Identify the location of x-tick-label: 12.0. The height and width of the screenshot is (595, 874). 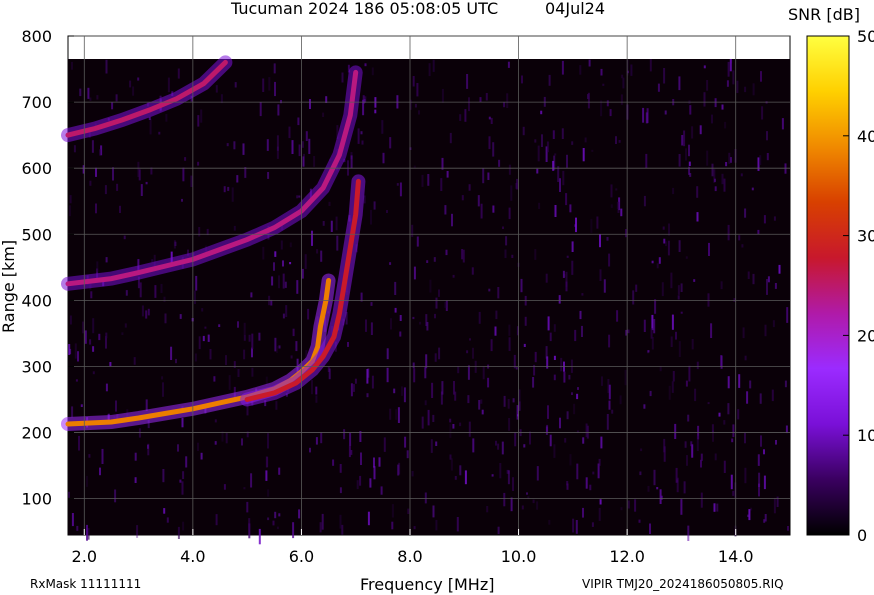
(627, 556).